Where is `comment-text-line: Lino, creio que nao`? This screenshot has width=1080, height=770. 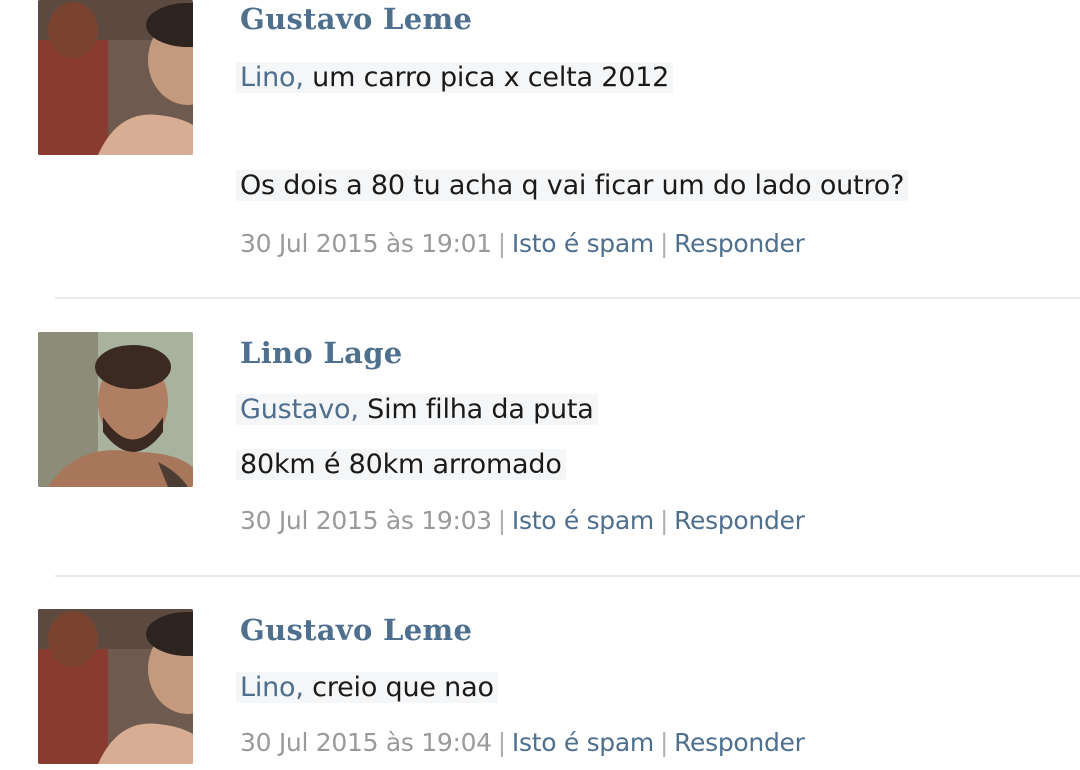 comment-text-line: Lino, creio que nao is located at coordinates (367, 687).